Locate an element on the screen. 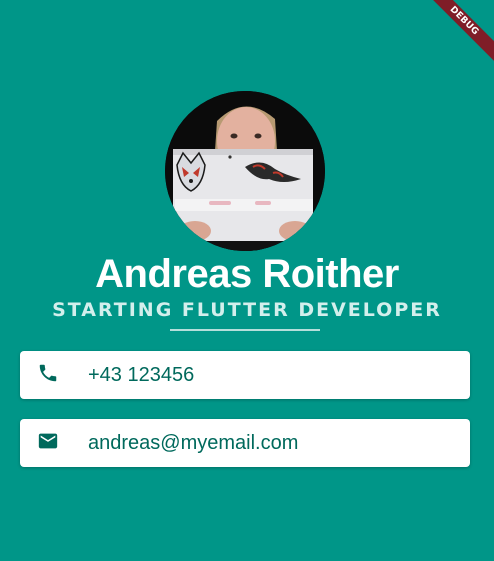  phone-icon is located at coordinates (48, 373).